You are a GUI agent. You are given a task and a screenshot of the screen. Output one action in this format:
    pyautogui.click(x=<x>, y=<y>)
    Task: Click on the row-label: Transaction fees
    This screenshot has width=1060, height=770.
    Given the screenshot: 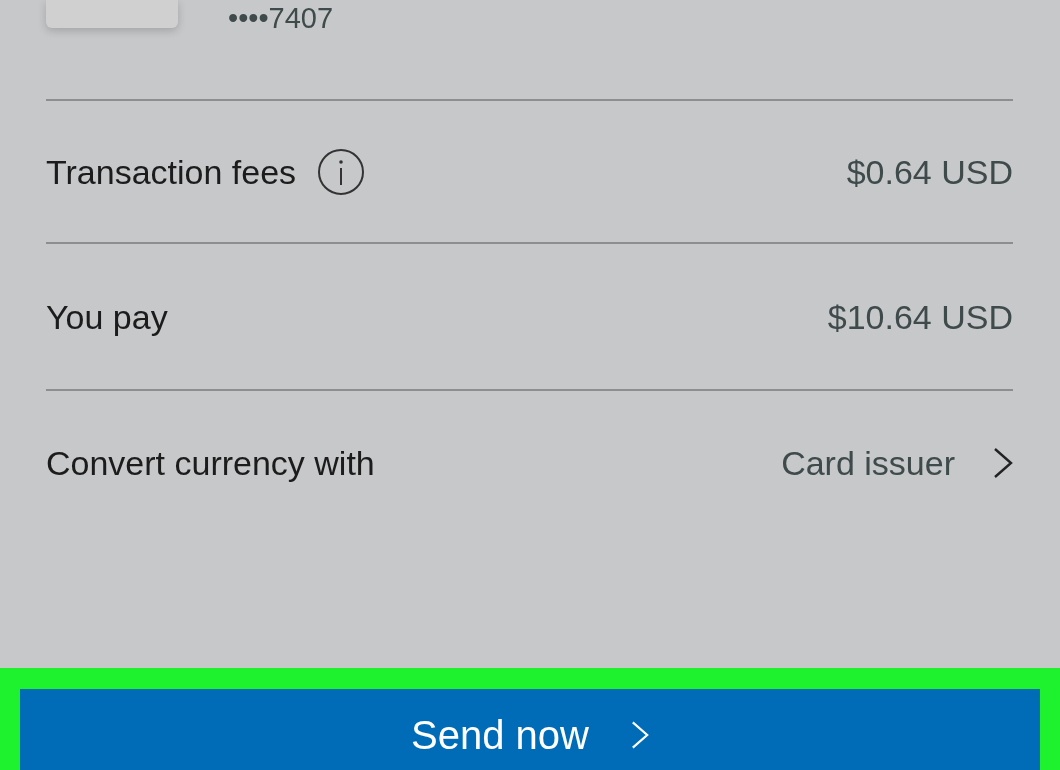 What is the action you would take?
    pyautogui.click(x=171, y=171)
    